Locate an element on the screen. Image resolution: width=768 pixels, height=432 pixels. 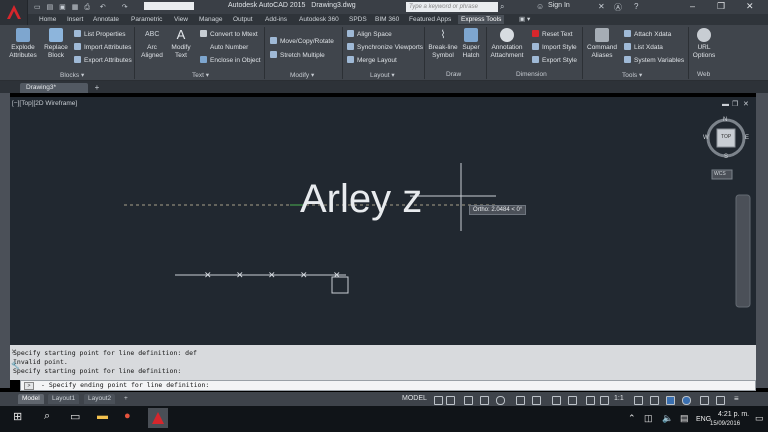
transparency-icon is located at coordinates (572, 400).